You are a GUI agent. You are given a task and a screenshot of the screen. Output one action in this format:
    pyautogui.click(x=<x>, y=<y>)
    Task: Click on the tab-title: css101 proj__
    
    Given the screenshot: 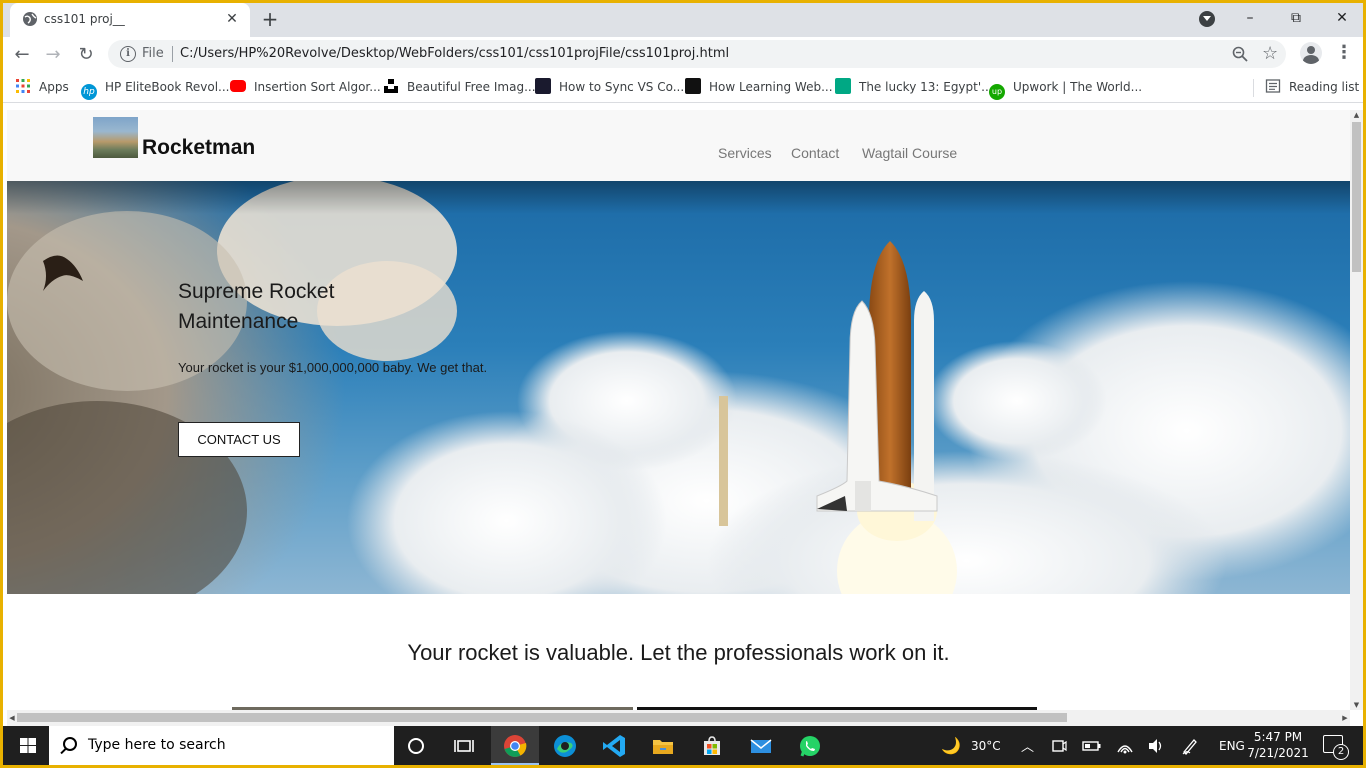 What is the action you would take?
    pyautogui.click(x=84, y=19)
    